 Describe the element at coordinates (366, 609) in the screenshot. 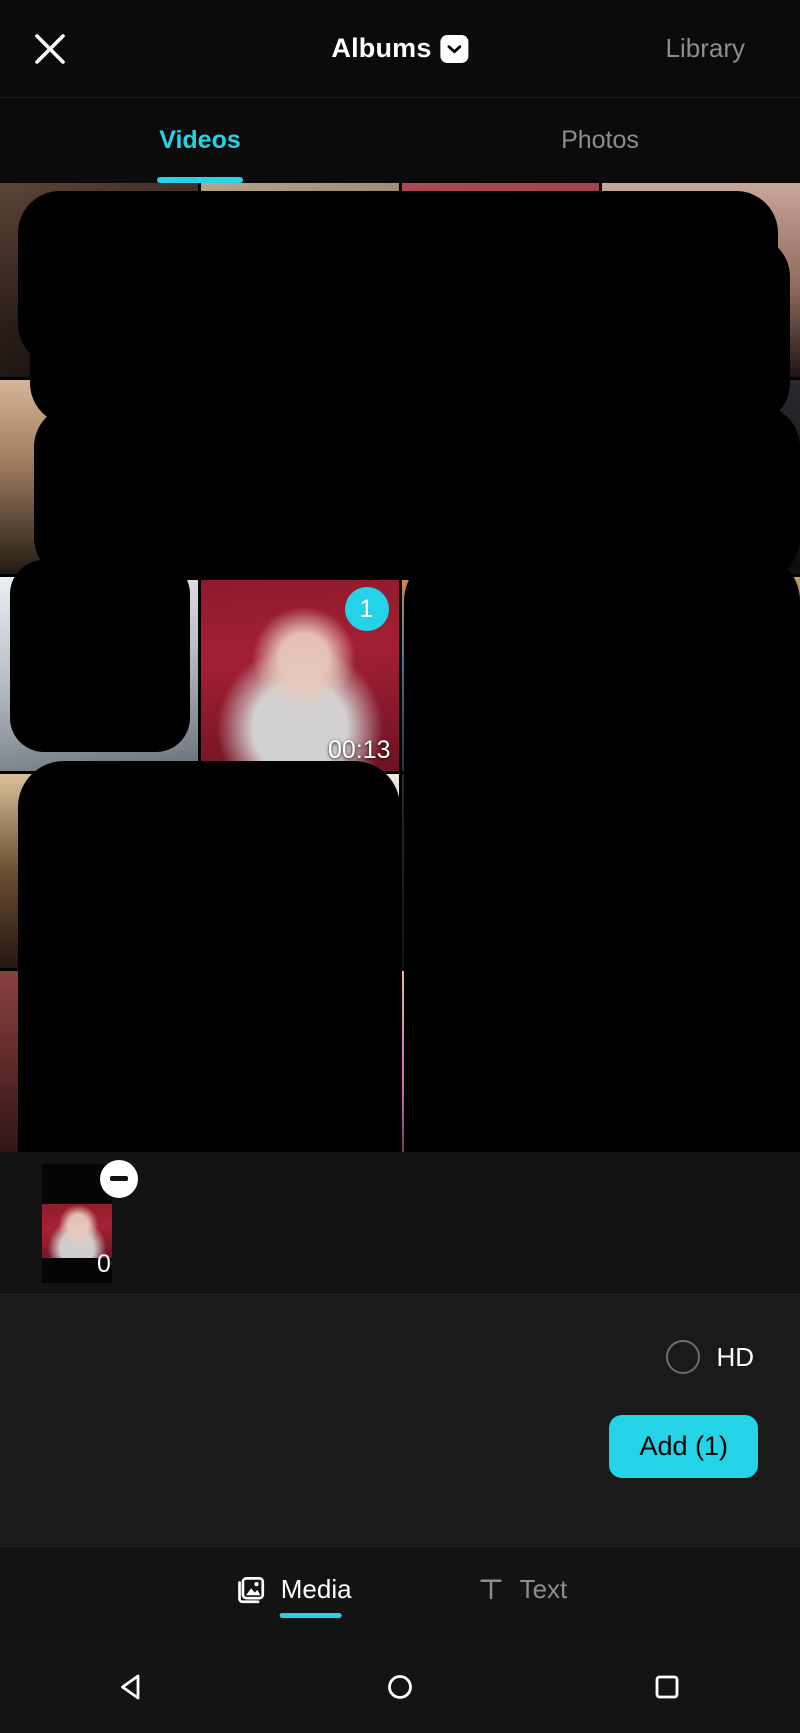

I see `selection-count-badge: 1` at that location.